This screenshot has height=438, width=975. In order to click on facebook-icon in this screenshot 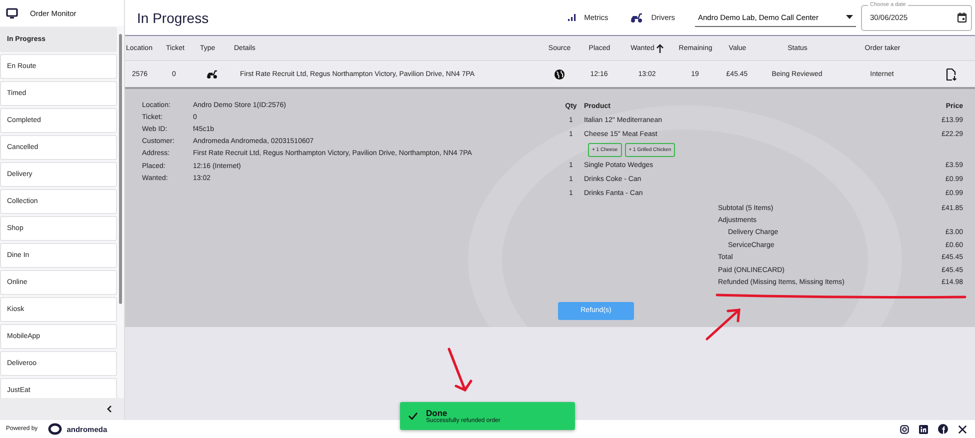, I will do `click(943, 429)`.